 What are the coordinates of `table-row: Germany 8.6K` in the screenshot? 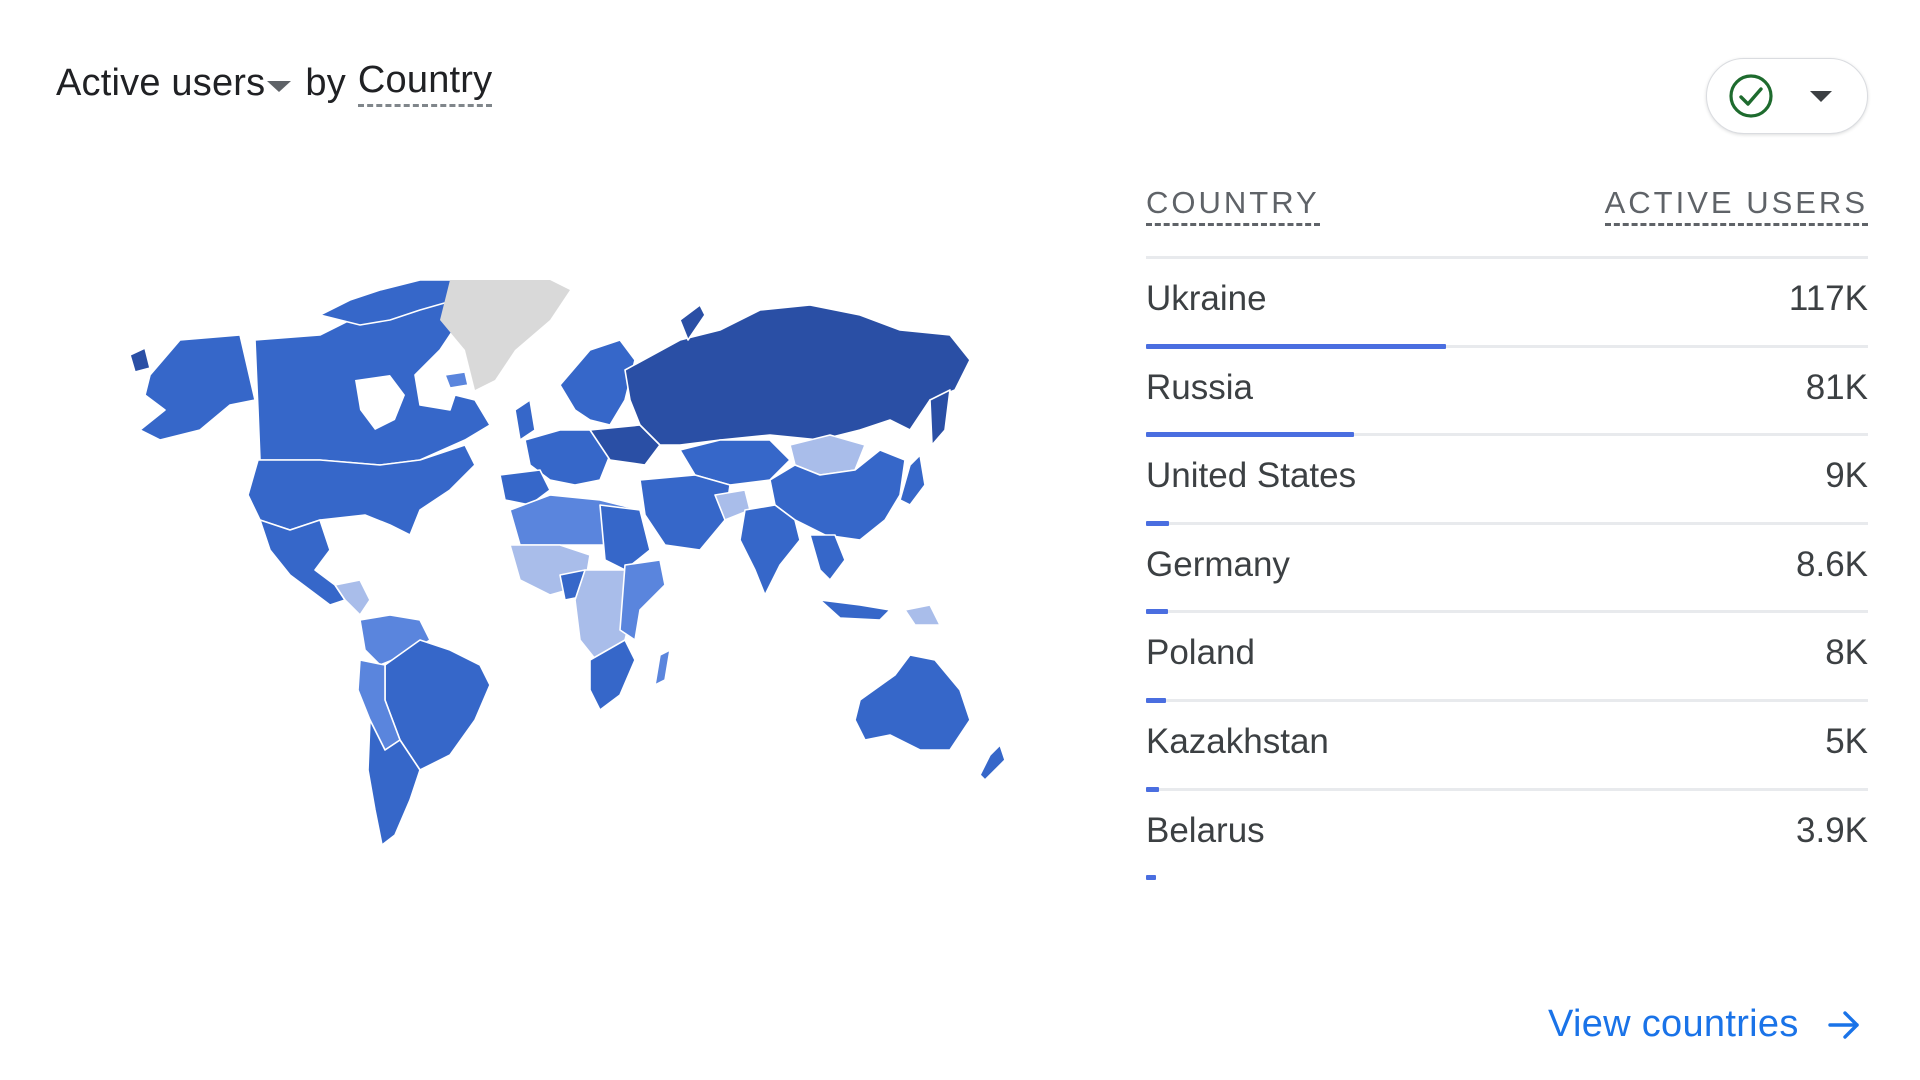 It's located at (1507, 570).